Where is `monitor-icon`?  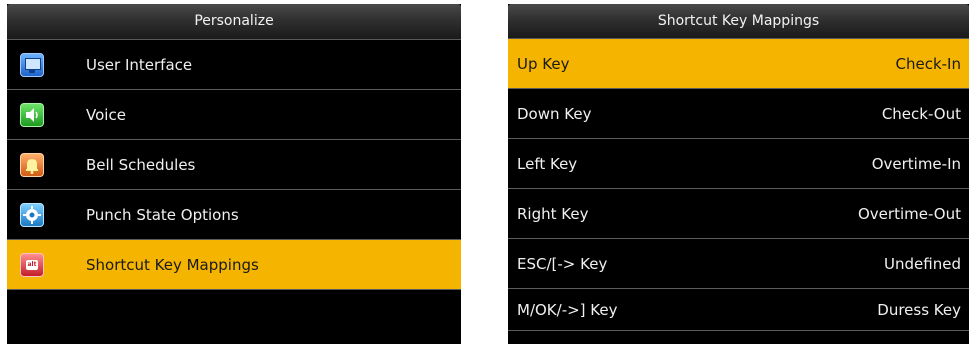
monitor-icon is located at coordinates (32, 65).